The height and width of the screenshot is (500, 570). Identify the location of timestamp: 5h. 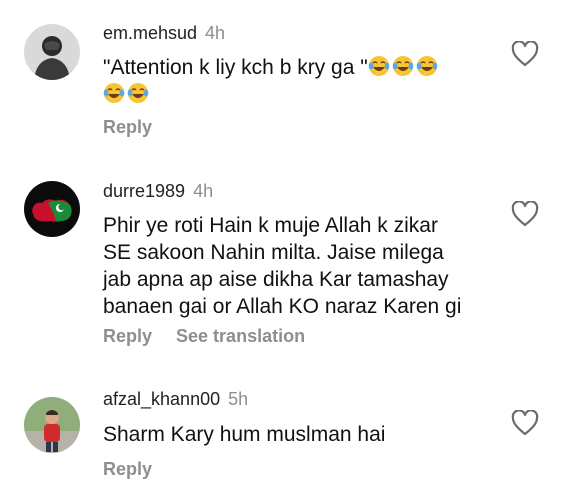
(238, 399).